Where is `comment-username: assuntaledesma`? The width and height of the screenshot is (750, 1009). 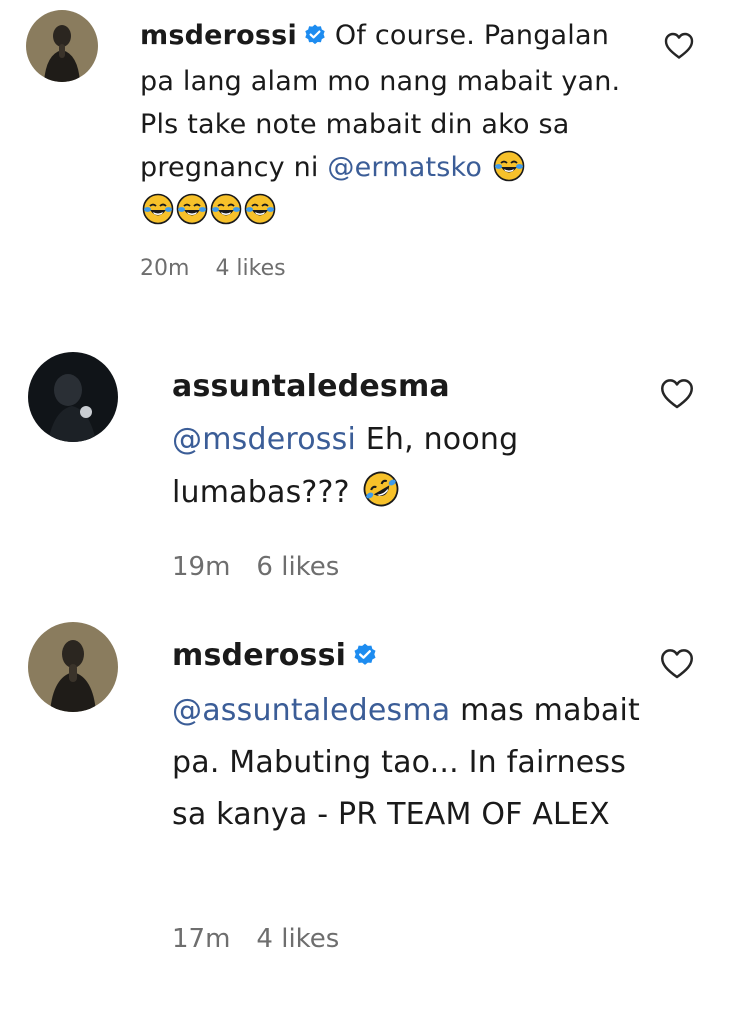
comment-username: assuntaledesma is located at coordinates (311, 386).